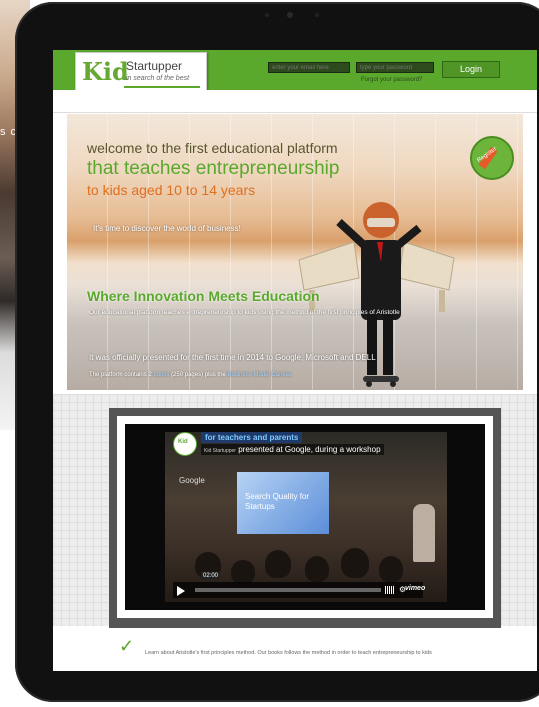  What do you see at coordinates (277, 501) in the screenshot?
I see `projector-text: Search Quality for Startups` at bounding box center [277, 501].